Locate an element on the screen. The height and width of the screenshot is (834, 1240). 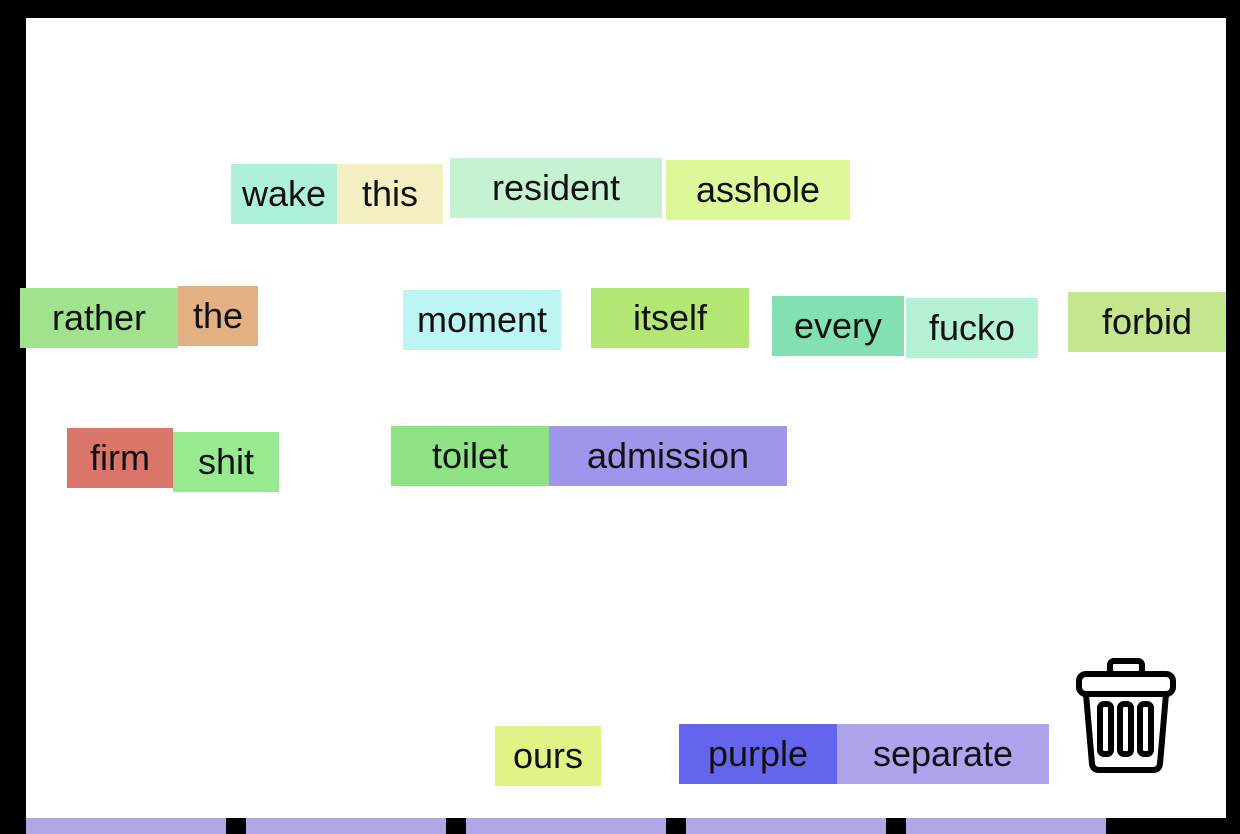
word-tile-rather: rather is located at coordinates (99, 318).